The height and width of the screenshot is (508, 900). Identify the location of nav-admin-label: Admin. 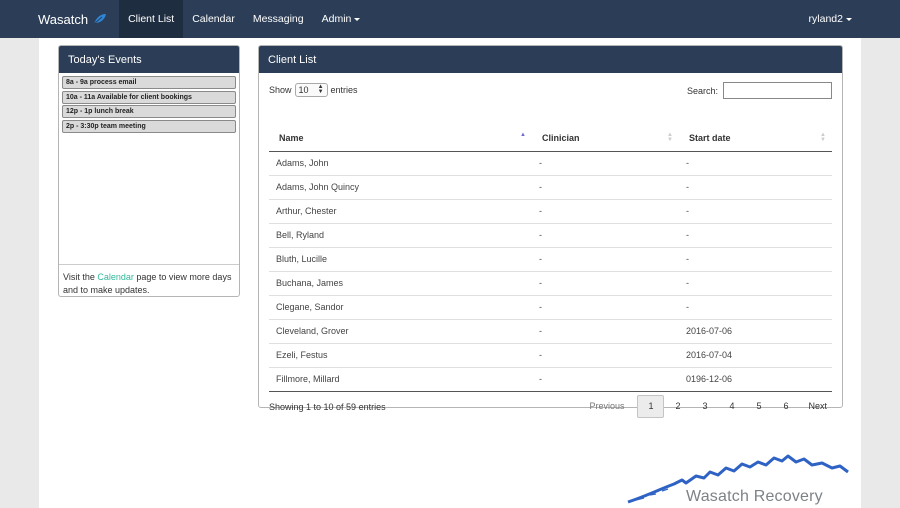
(336, 19).